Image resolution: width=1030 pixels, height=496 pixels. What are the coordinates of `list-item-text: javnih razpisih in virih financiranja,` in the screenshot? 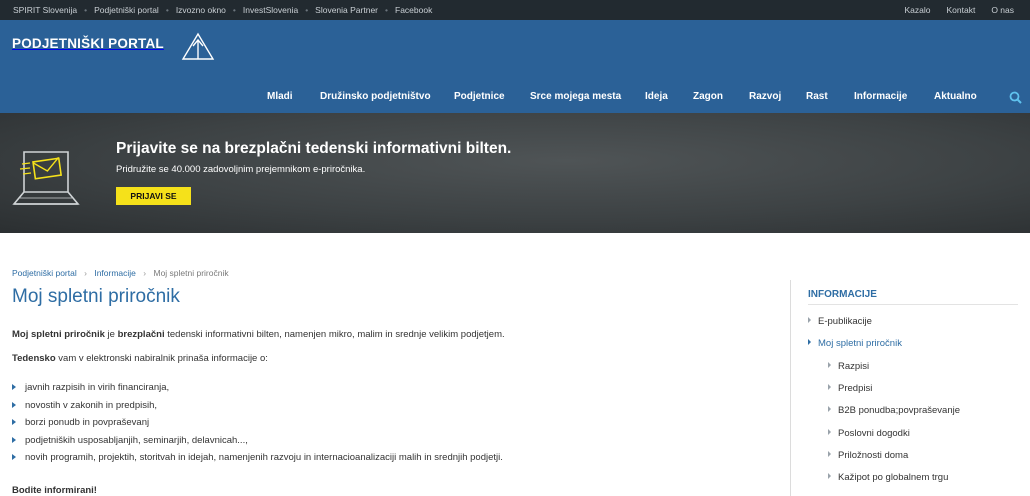 It's located at (97, 387).